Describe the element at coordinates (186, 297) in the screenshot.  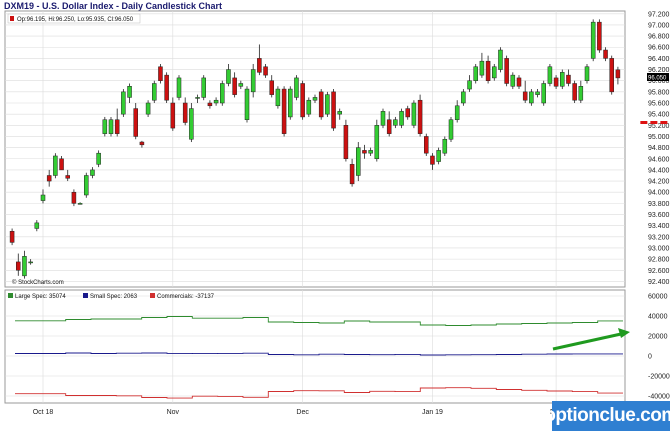
I see `legend-commercials: Commercials: -37137` at that location.